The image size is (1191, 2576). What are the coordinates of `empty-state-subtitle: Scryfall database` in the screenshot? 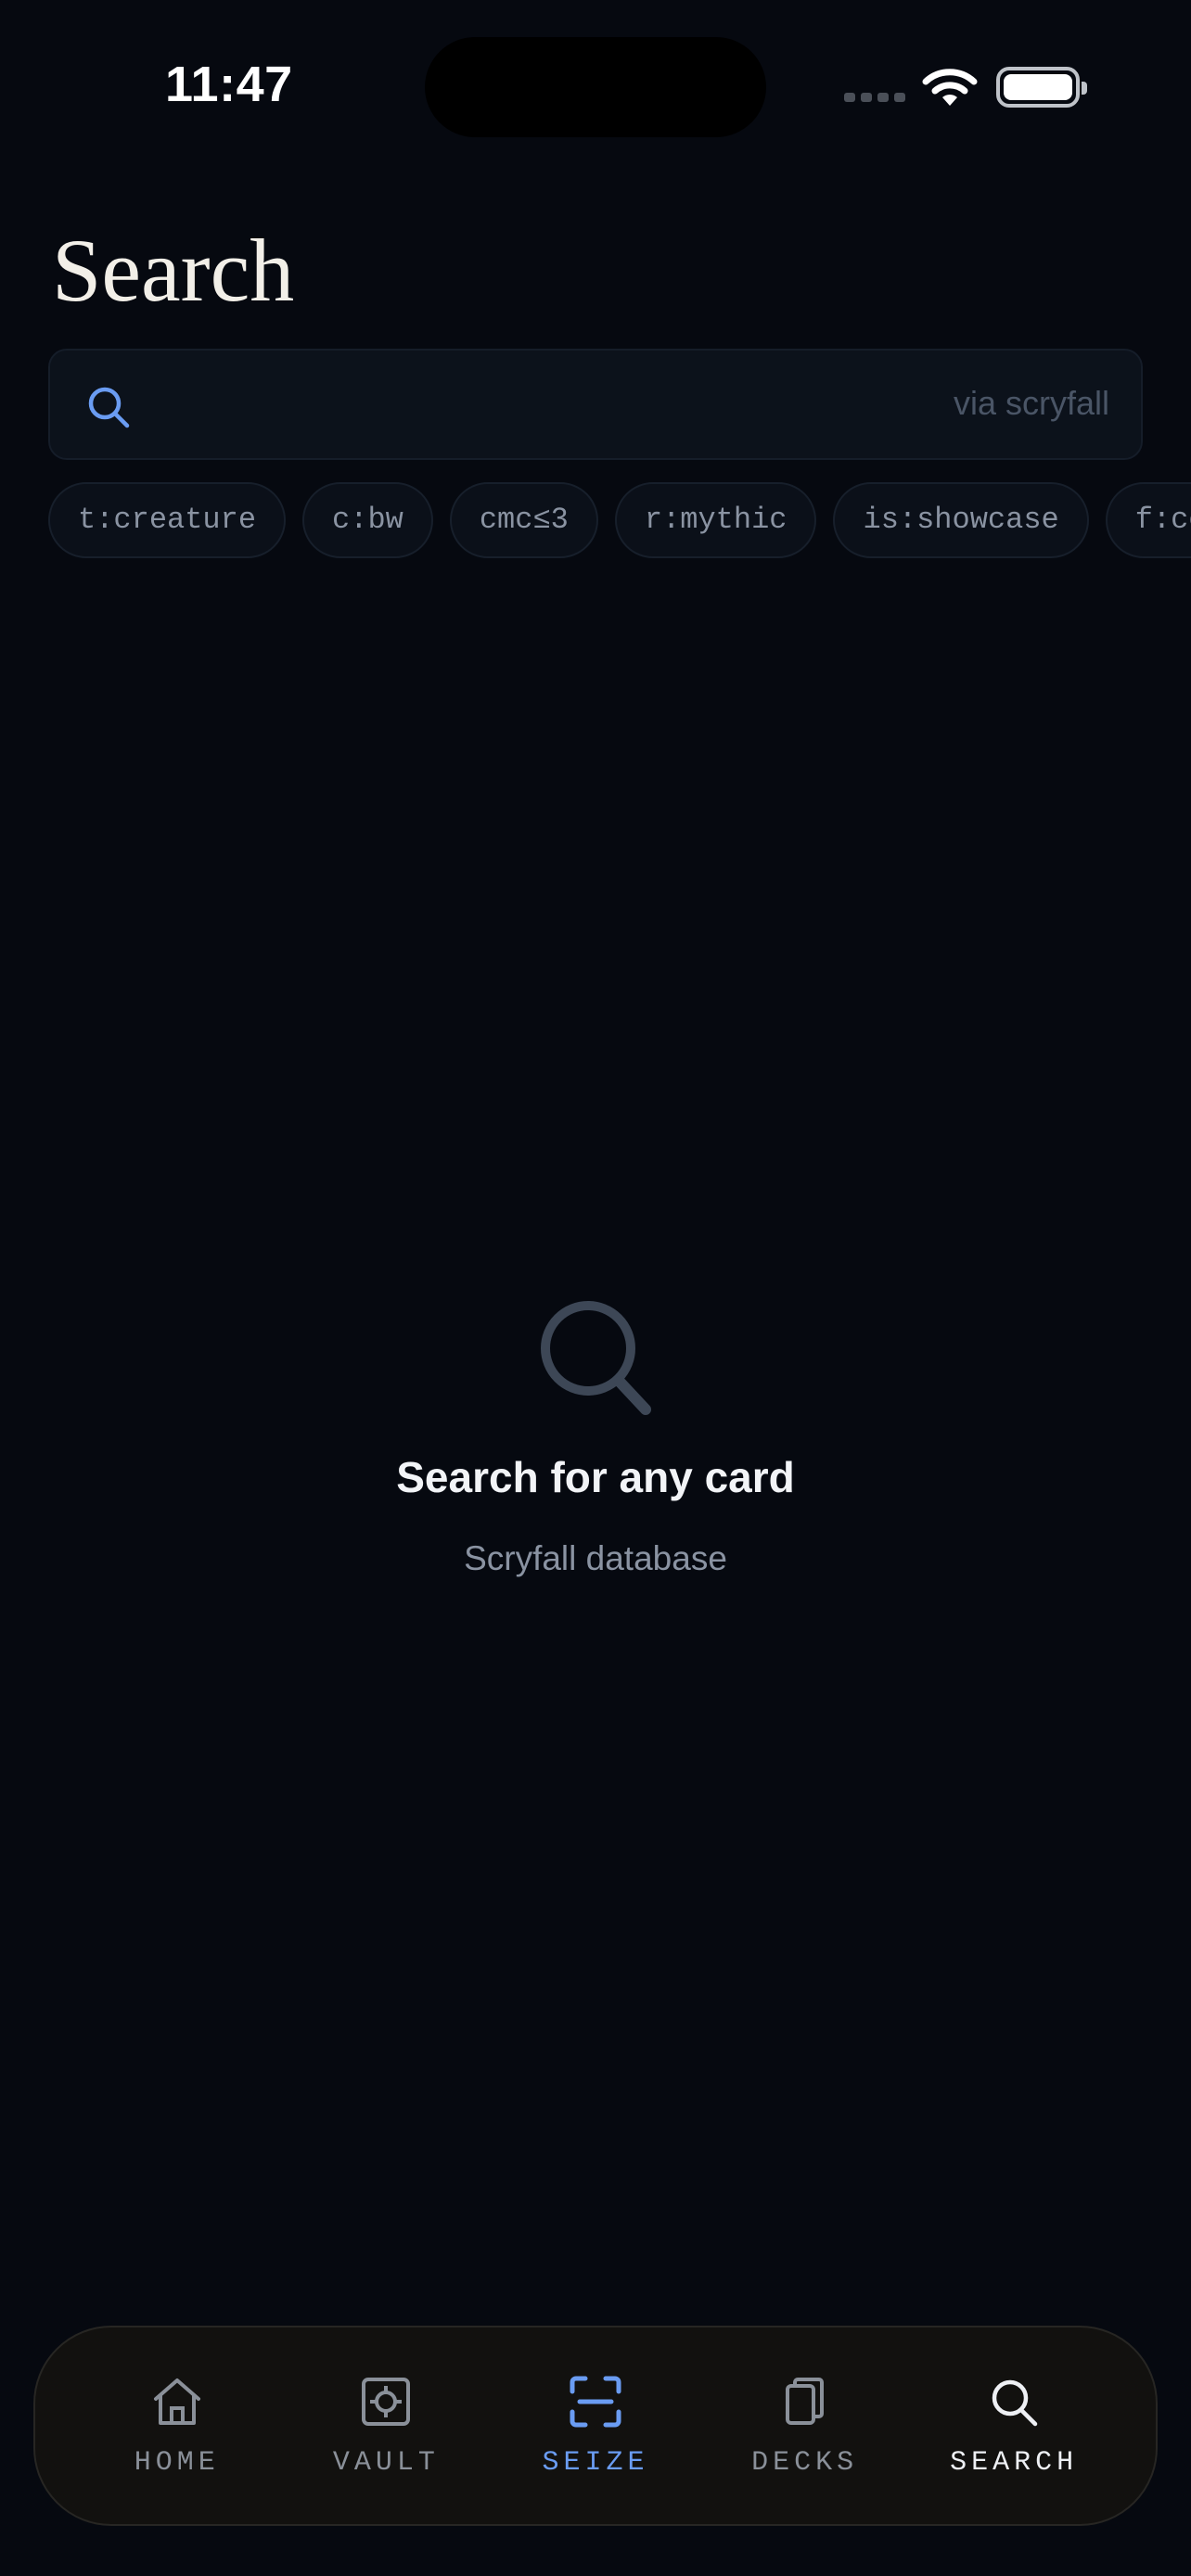 It's located at (595, 1558).